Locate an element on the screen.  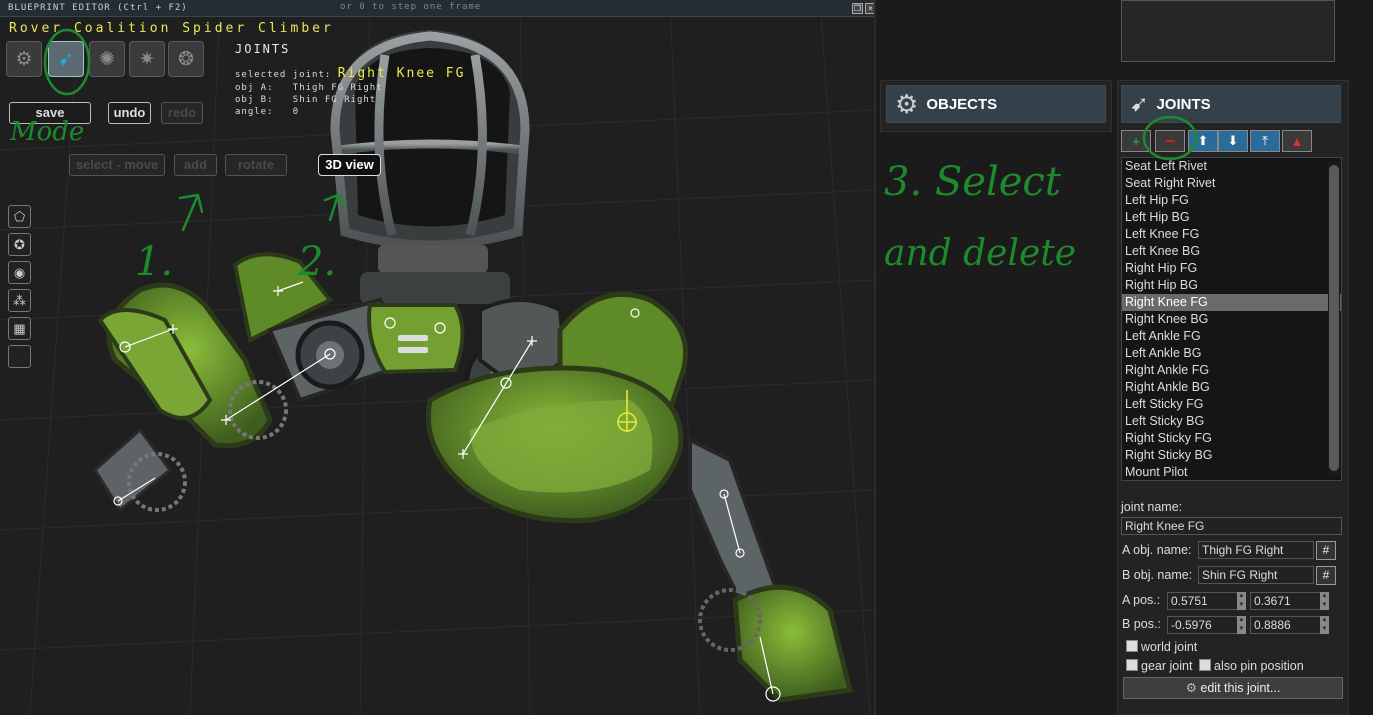
list-item: Right Knee BG is located at coordinates (1231, 319).